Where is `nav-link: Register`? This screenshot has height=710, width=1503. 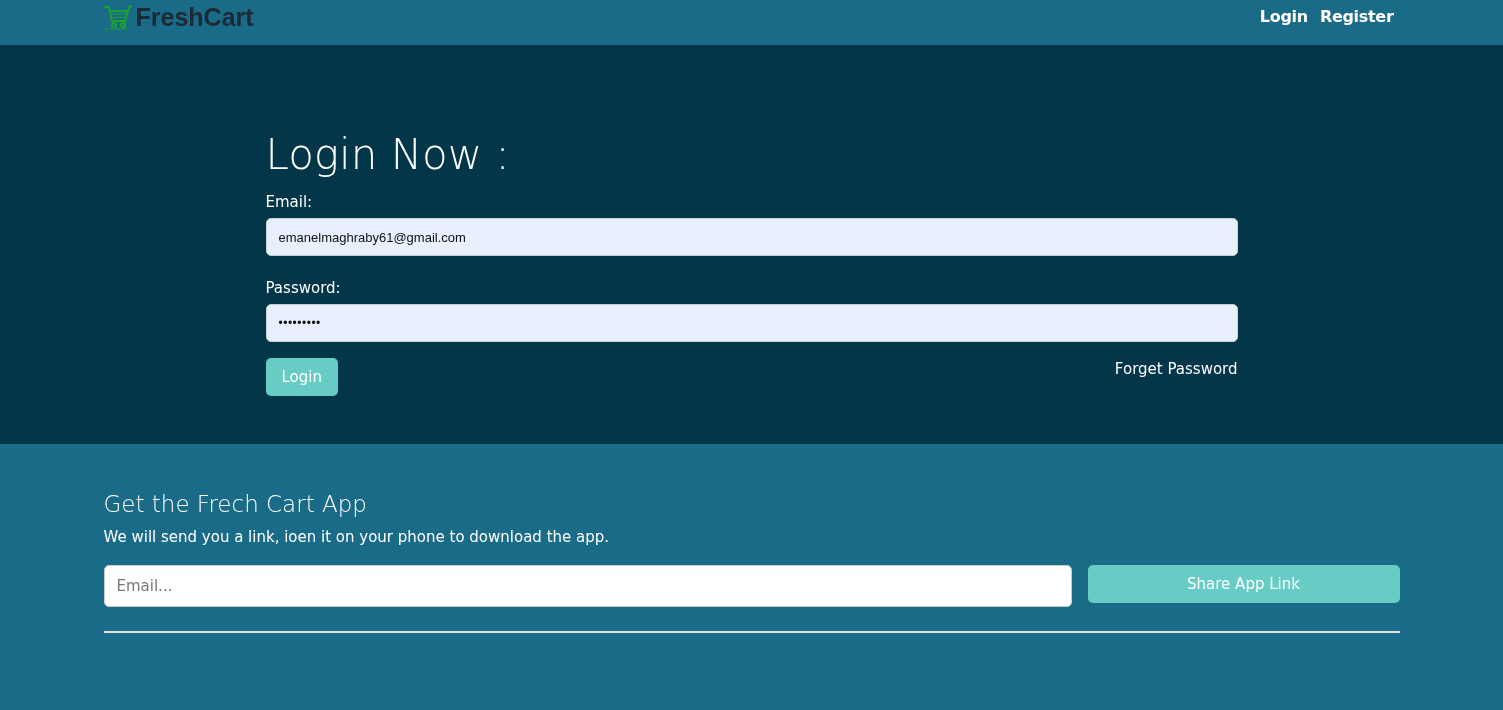
nav-link: Register is located at coordinates (1356, 17).